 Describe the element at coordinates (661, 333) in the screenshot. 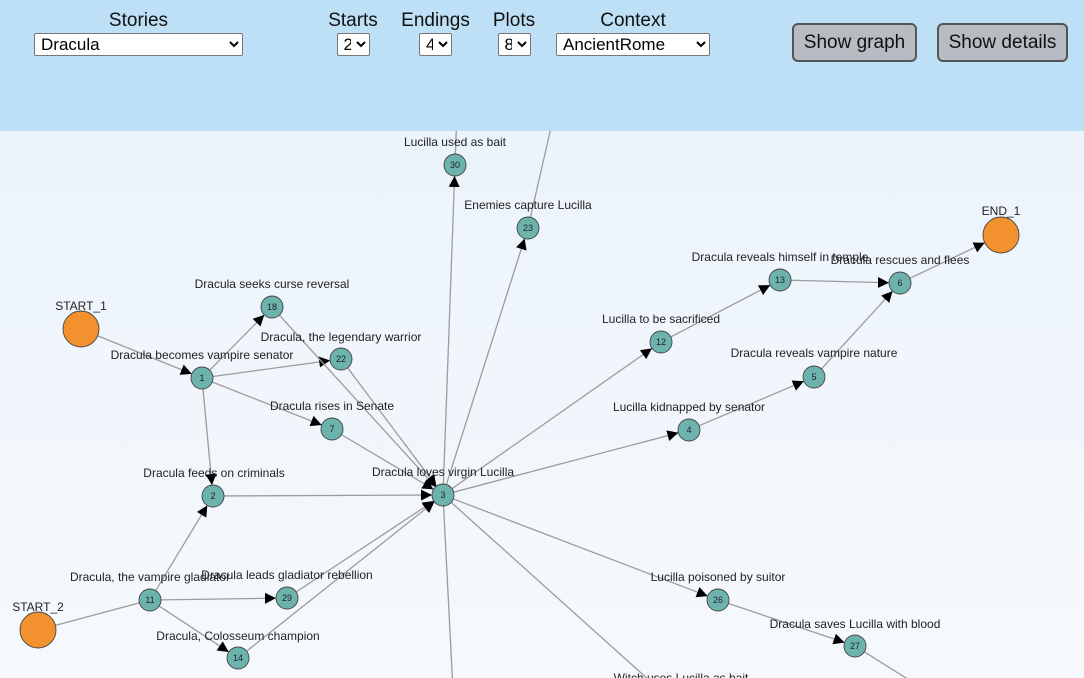

I see `node-n12: 12 Lucilla to be sacrificed` at that location.